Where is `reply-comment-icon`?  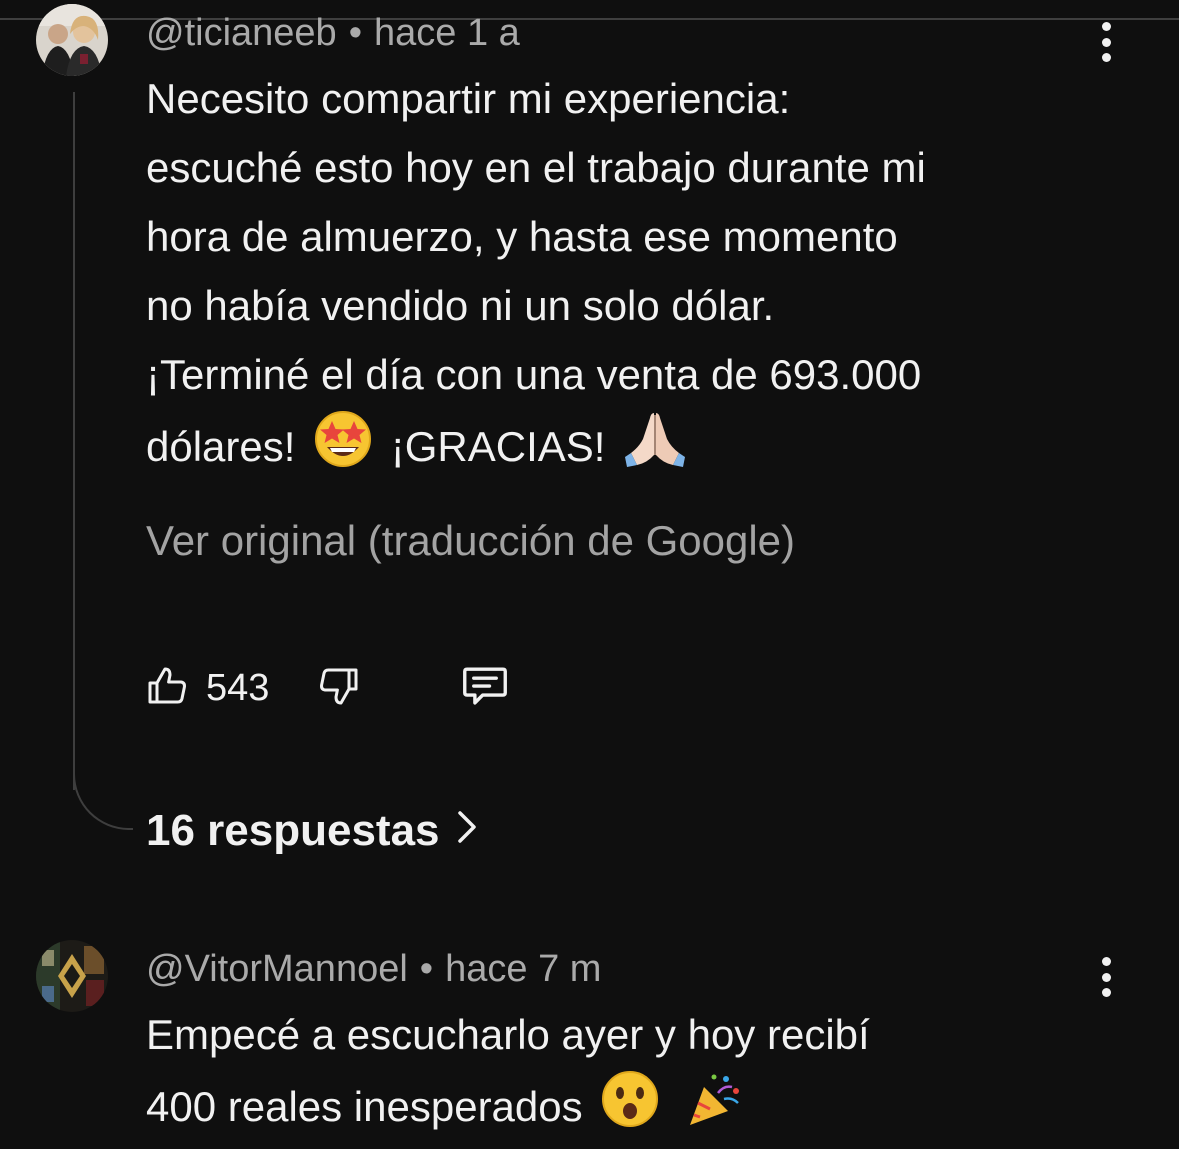 reply-comment-icon is located at coordinates (485, 688).